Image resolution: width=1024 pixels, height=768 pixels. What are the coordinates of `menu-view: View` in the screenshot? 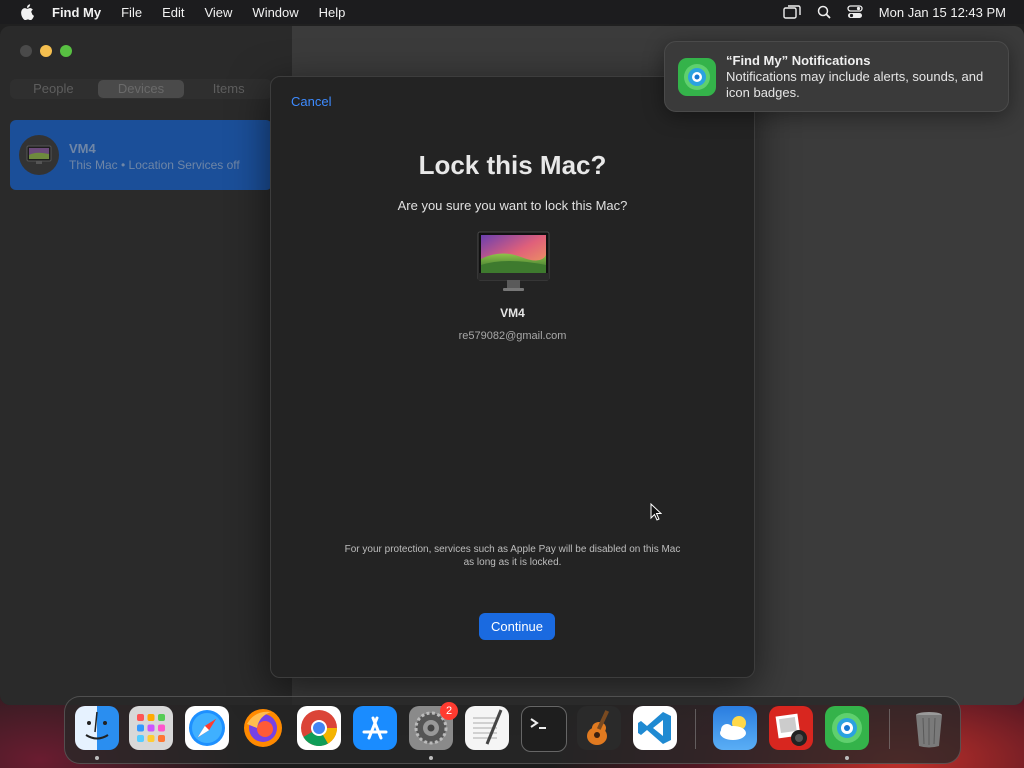 It's located at (218, 12).